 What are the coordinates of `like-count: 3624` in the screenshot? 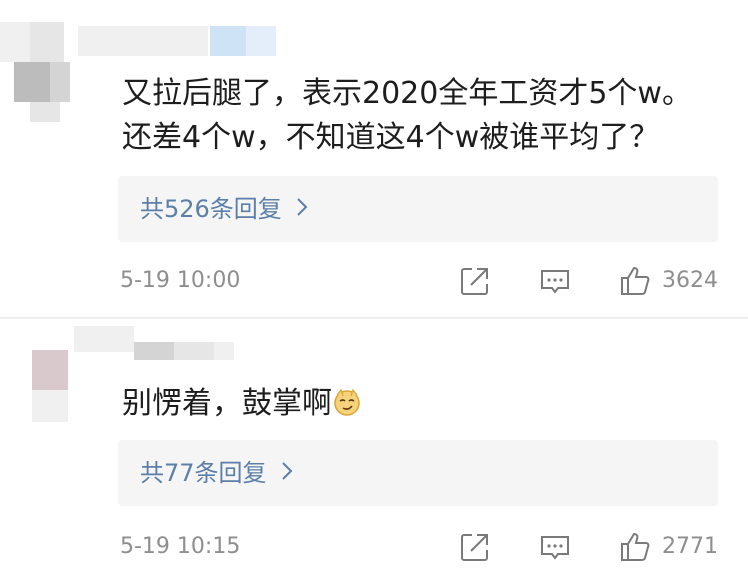 It's located at (690, 280).